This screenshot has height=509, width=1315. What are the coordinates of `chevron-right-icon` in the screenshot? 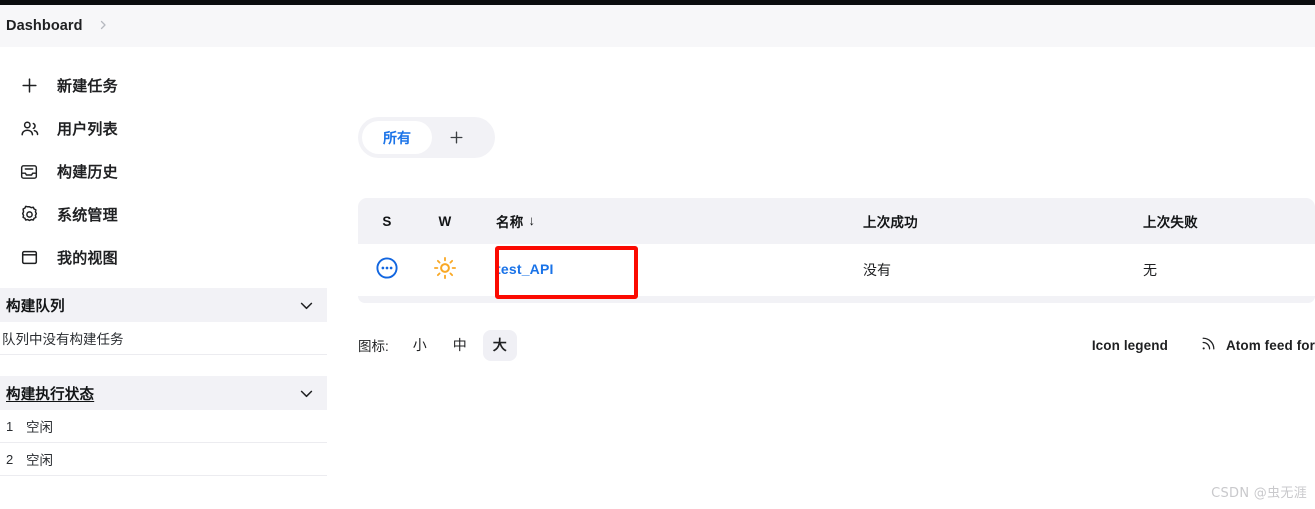 It's located at (103, 26).